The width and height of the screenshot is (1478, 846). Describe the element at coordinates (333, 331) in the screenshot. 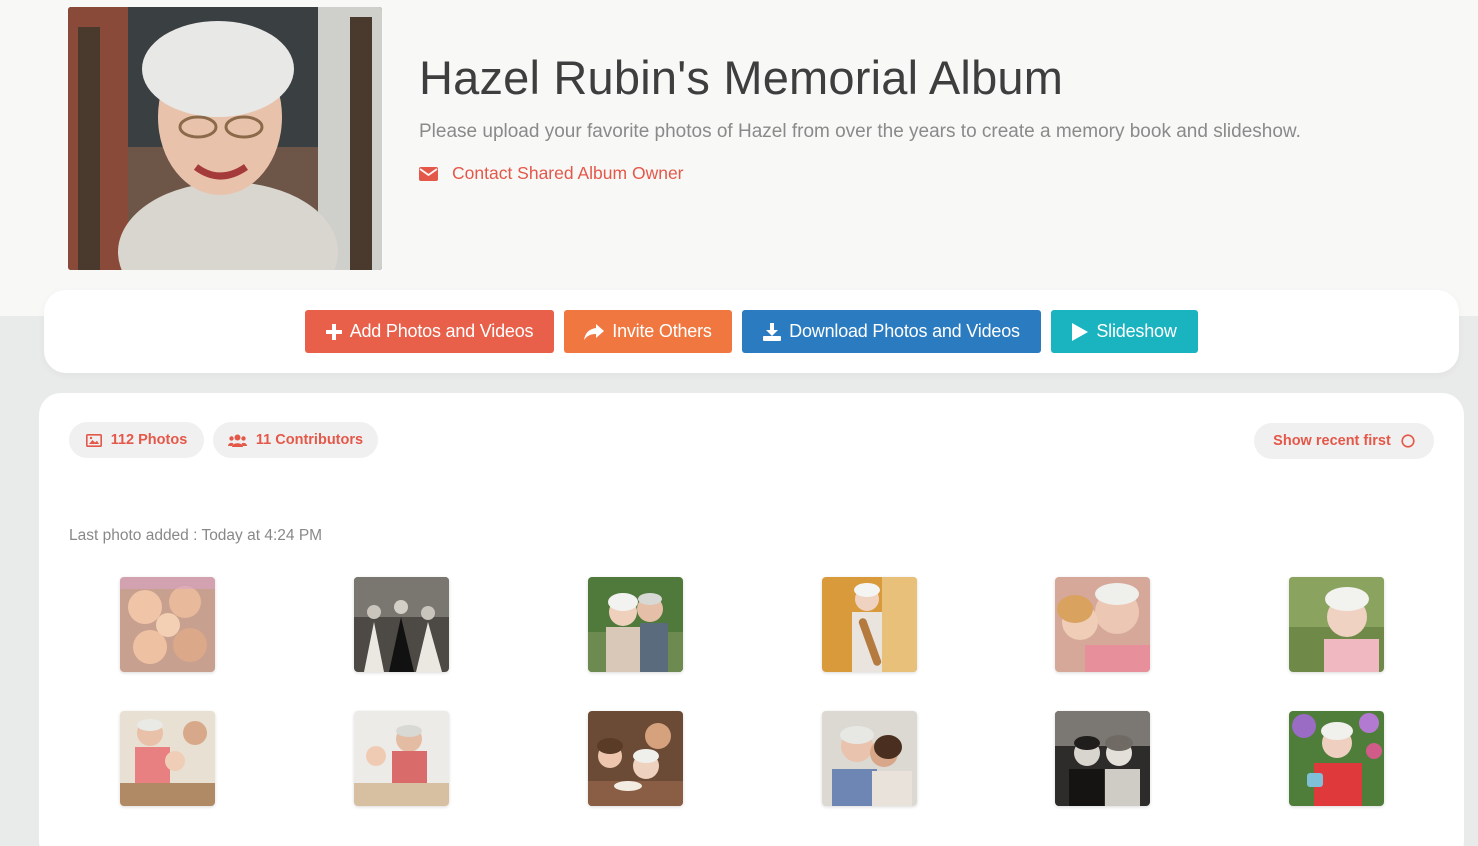

I see `plus-icon` at that location.